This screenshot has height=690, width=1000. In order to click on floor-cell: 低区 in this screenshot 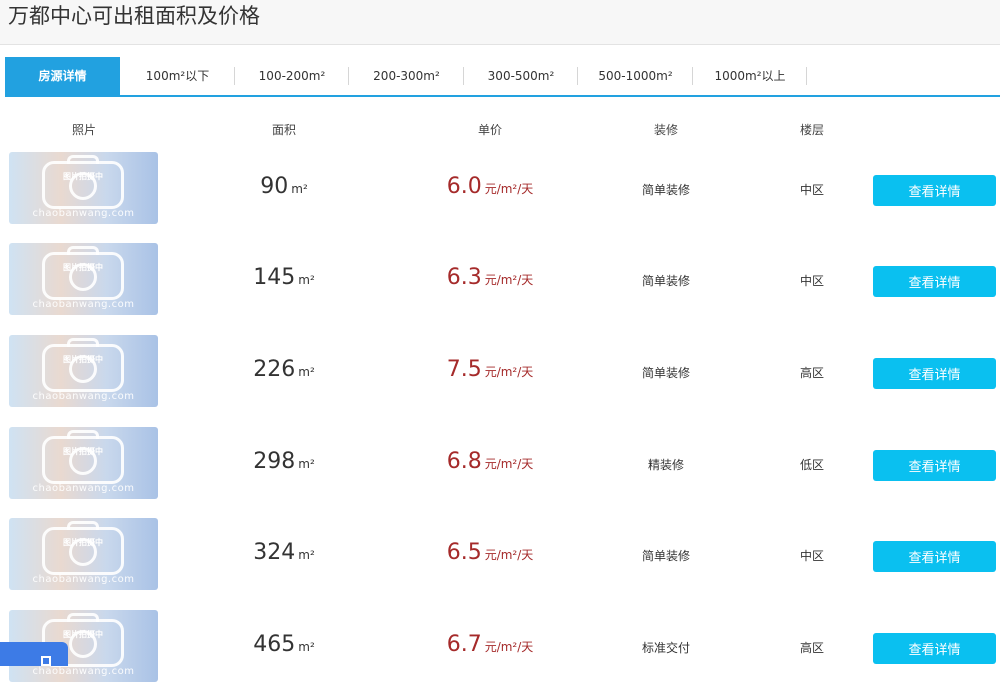, I will do `click(811, 465)`.